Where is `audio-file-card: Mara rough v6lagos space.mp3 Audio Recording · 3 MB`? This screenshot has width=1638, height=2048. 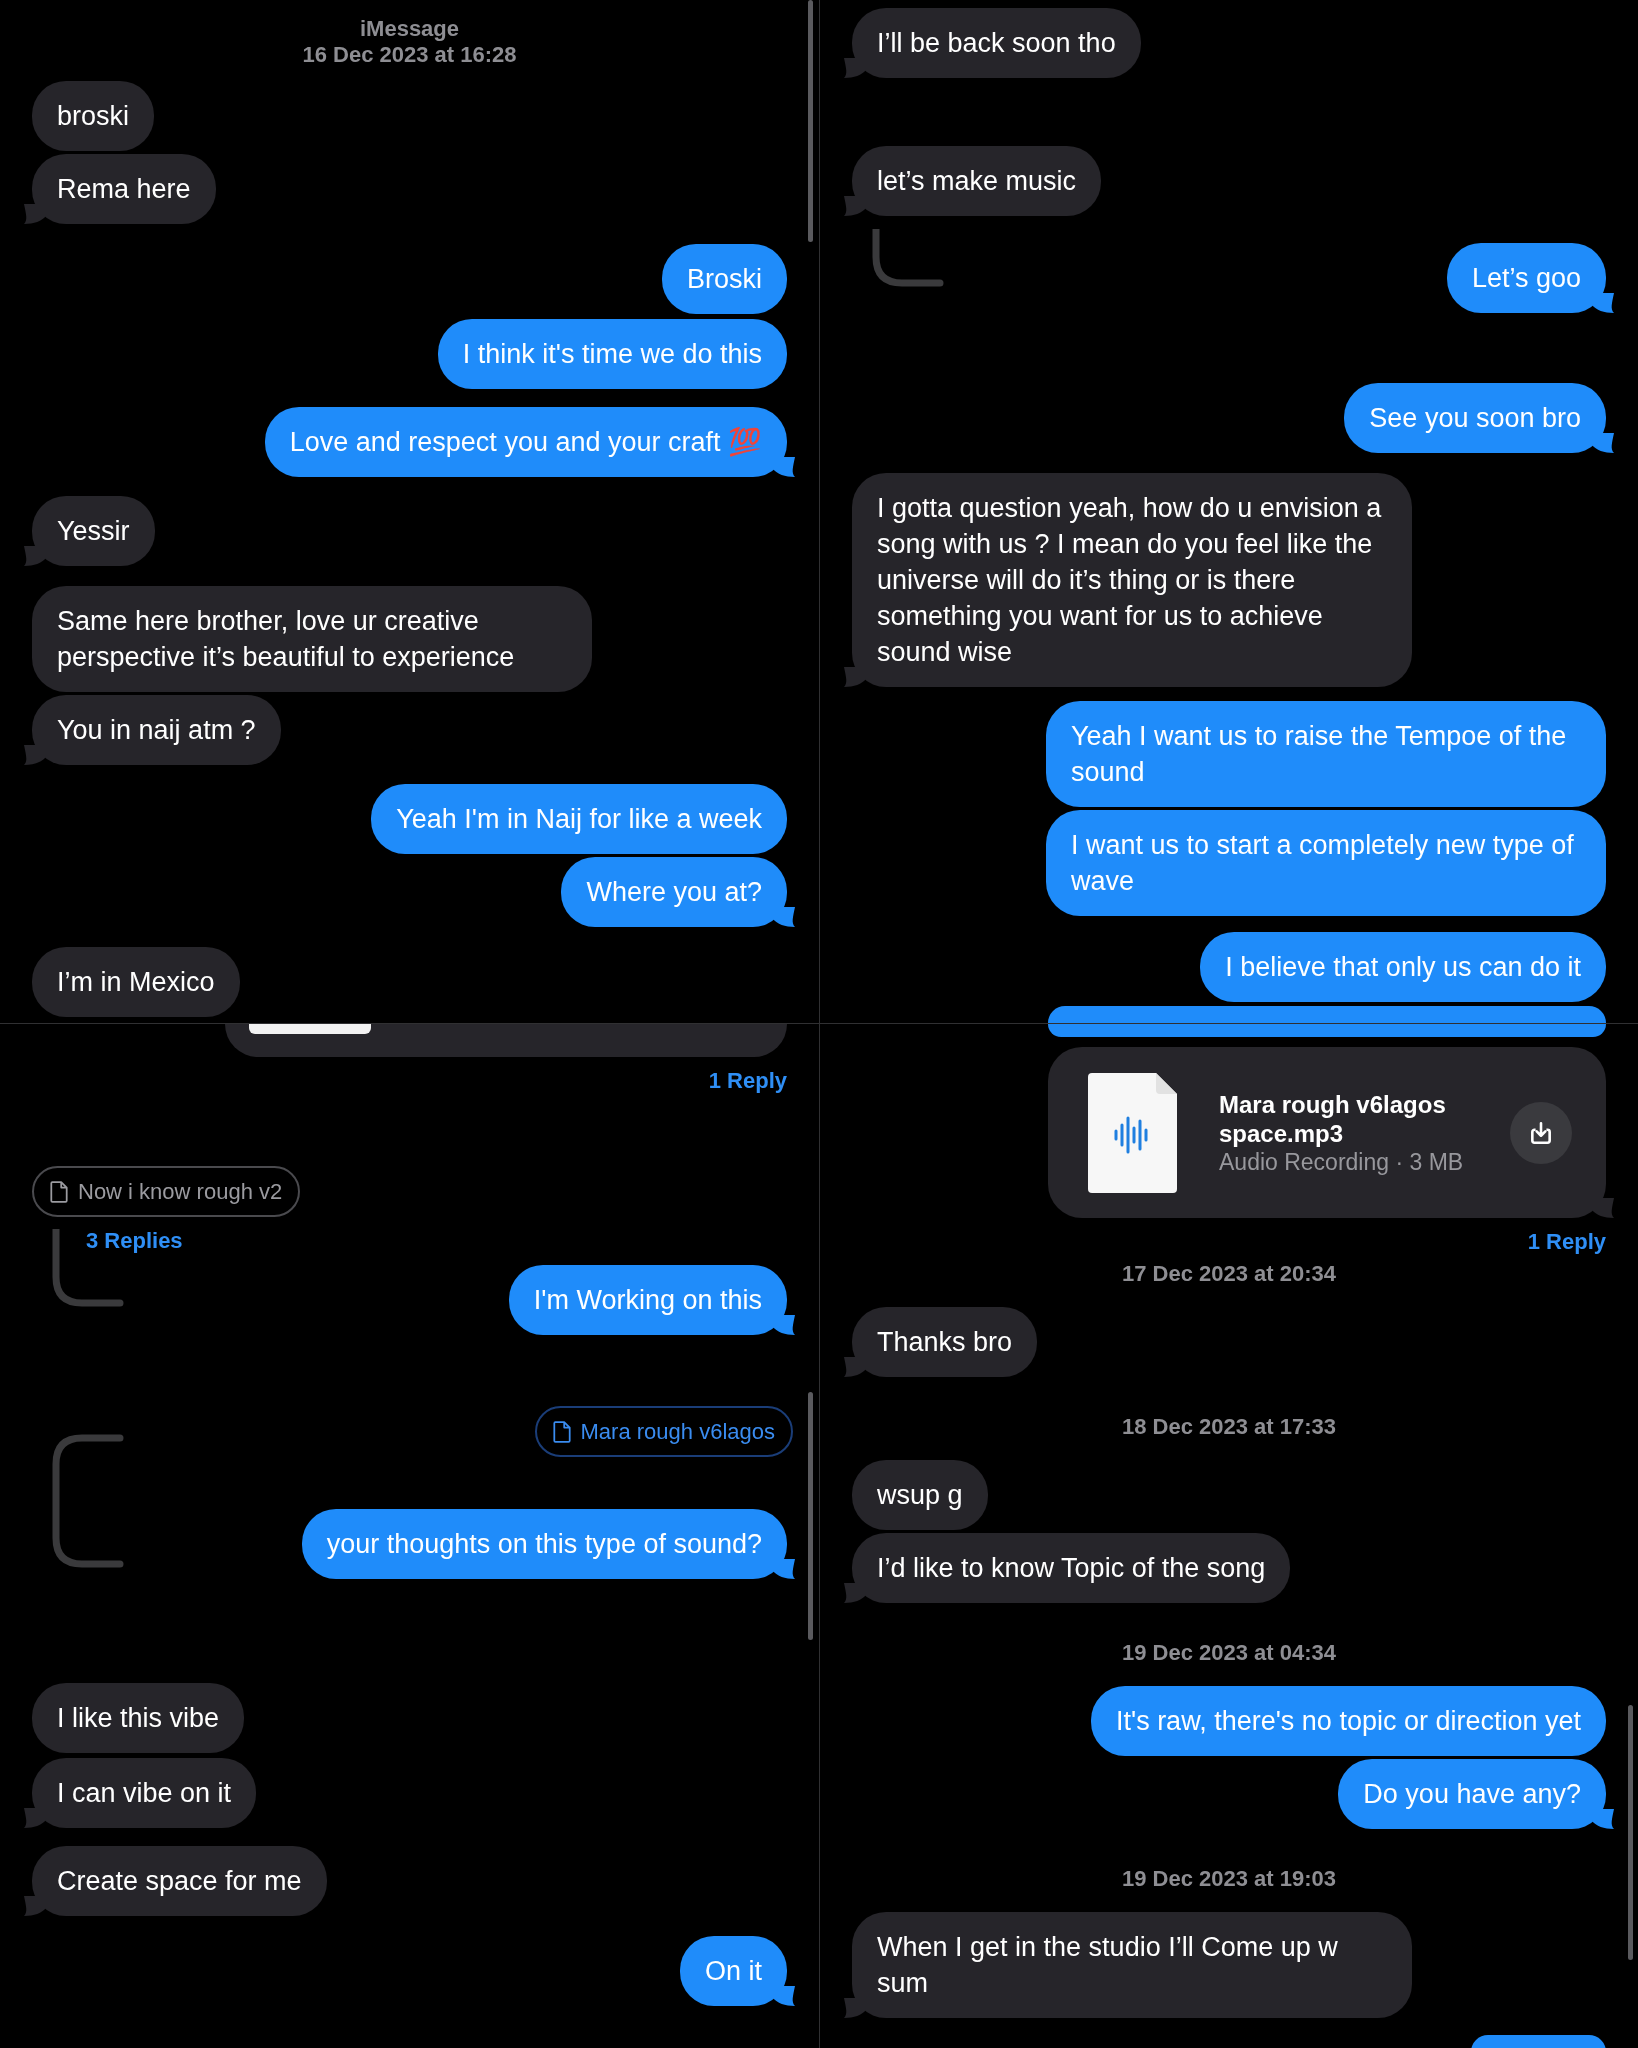
audio-file-card: Mara rough v6lagos space.mp3 Audio Recording · 3 MB is located at coordinates (1327, 1132).